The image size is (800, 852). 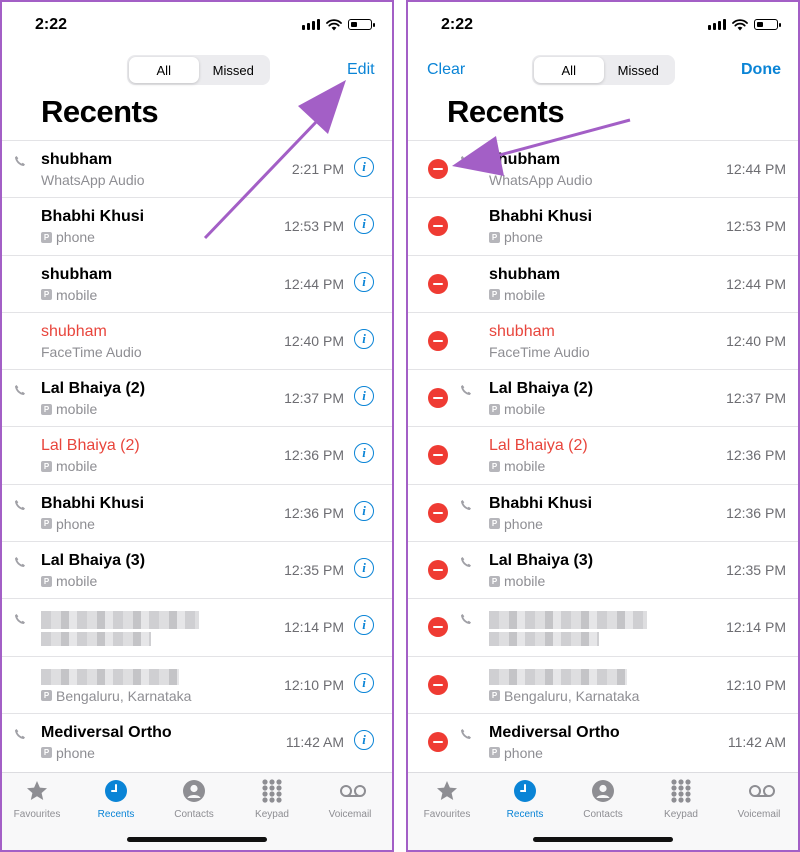 What do you see at coordinates (558, 676) in the screenshot?
I see `redacted-name` at bounding box center [558, 676].